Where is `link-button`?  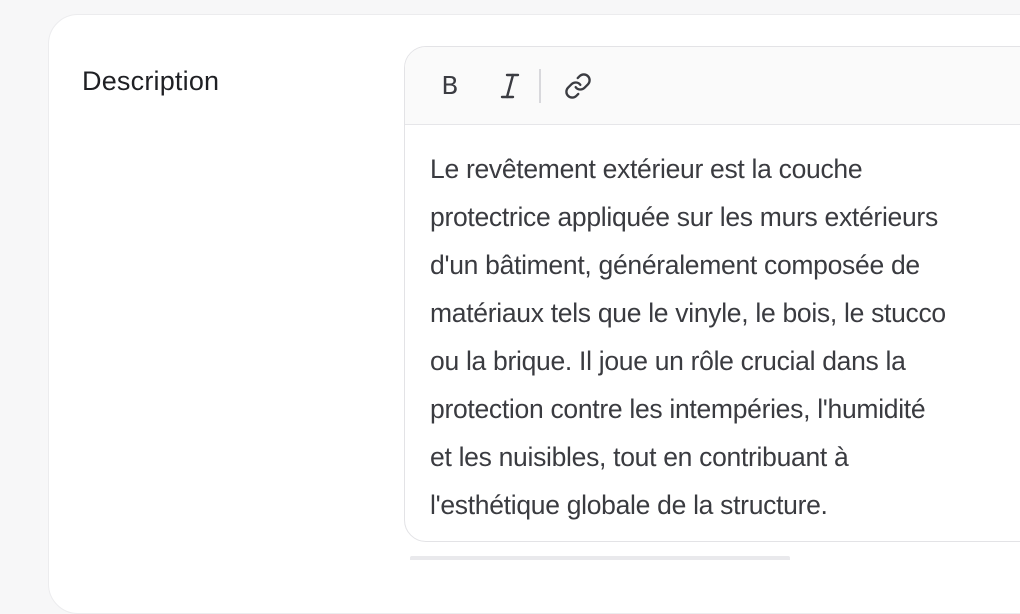
link-button is located at coordinates (578, 86).